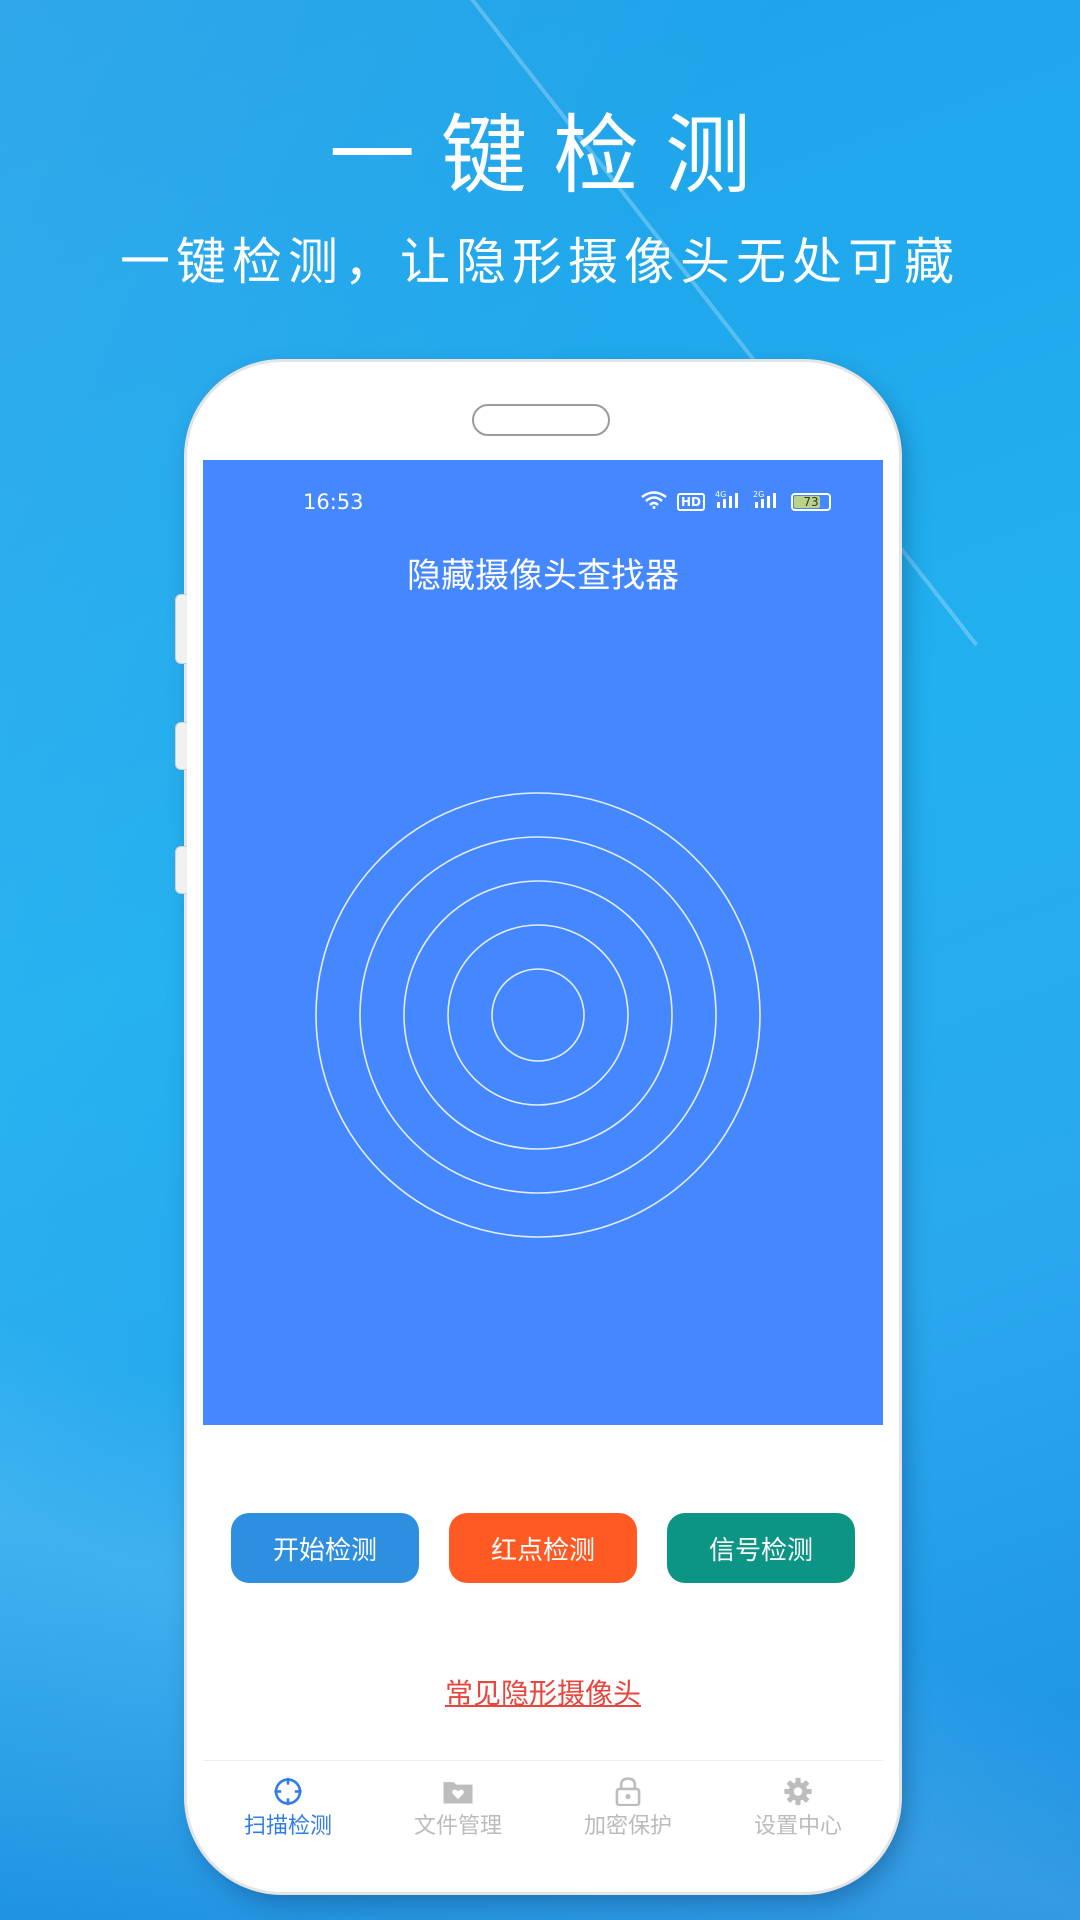 This screenshot has height=1920, width=1080. I want to click on tab-scan: 扫描检测, so click(288, 1800).